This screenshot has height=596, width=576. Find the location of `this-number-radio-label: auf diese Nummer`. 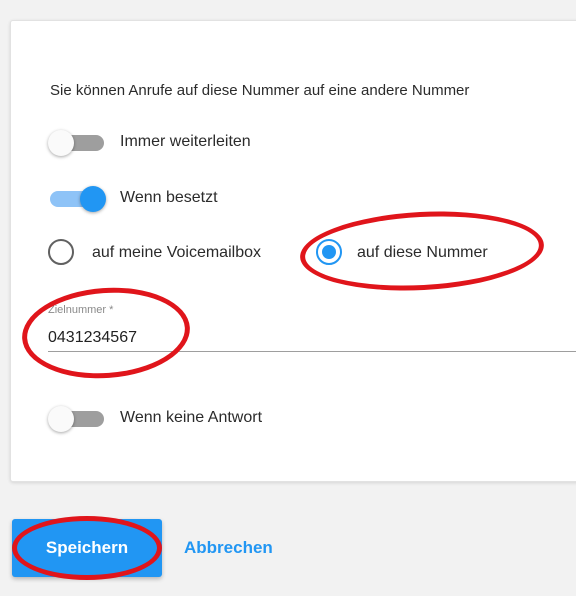

this-number-radio-label: auf diese Nummer is located at coordinates (422, 253).